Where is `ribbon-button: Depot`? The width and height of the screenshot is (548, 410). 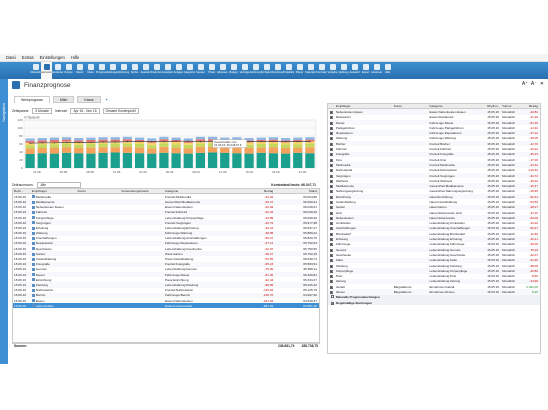
ribbon-button: Depot is located at coordinates (79, 70).